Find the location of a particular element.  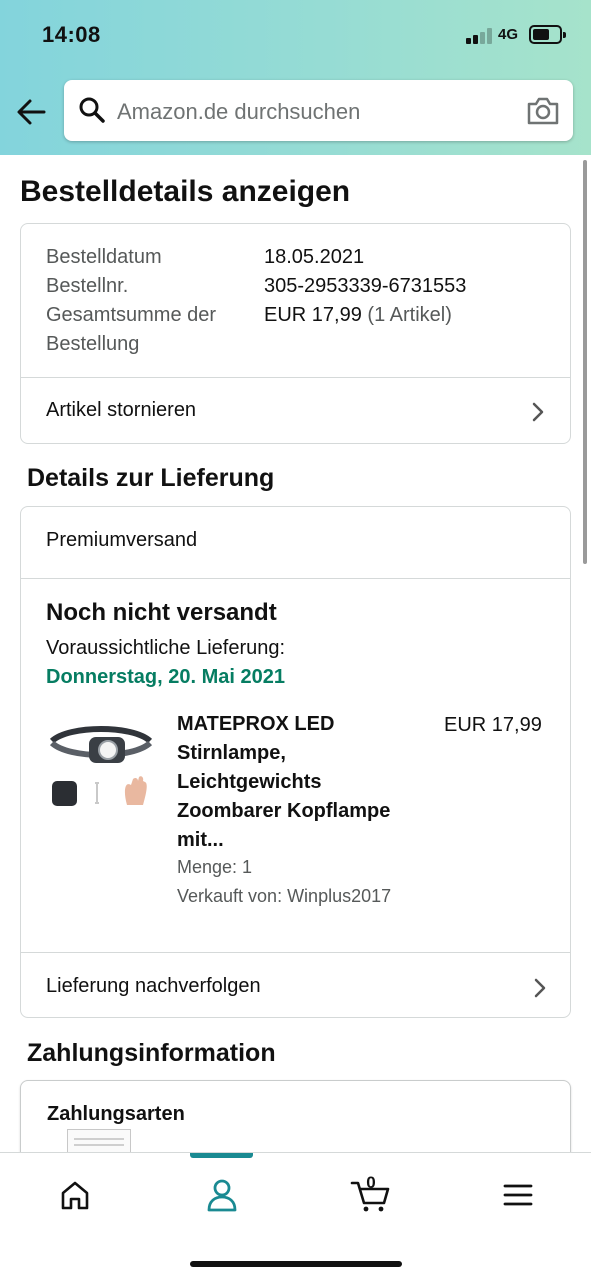

eta-date: Donnerstag, 20. Mai 2021 is located at coordinates (165, 677).